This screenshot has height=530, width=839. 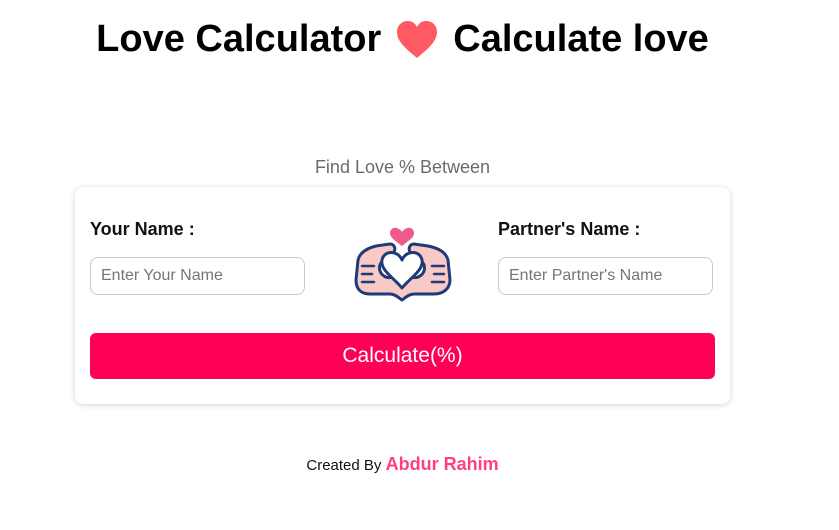 I want to click on heart-hands-icon, so click(x=403, y=264).